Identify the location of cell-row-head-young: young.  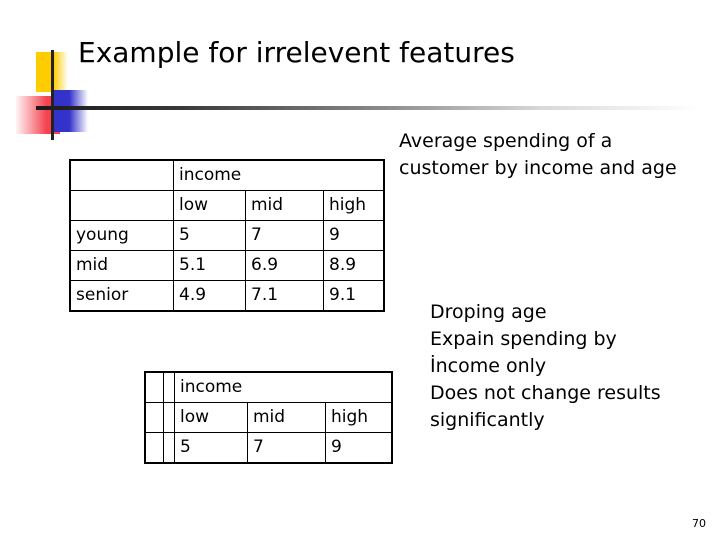
(122, 235).